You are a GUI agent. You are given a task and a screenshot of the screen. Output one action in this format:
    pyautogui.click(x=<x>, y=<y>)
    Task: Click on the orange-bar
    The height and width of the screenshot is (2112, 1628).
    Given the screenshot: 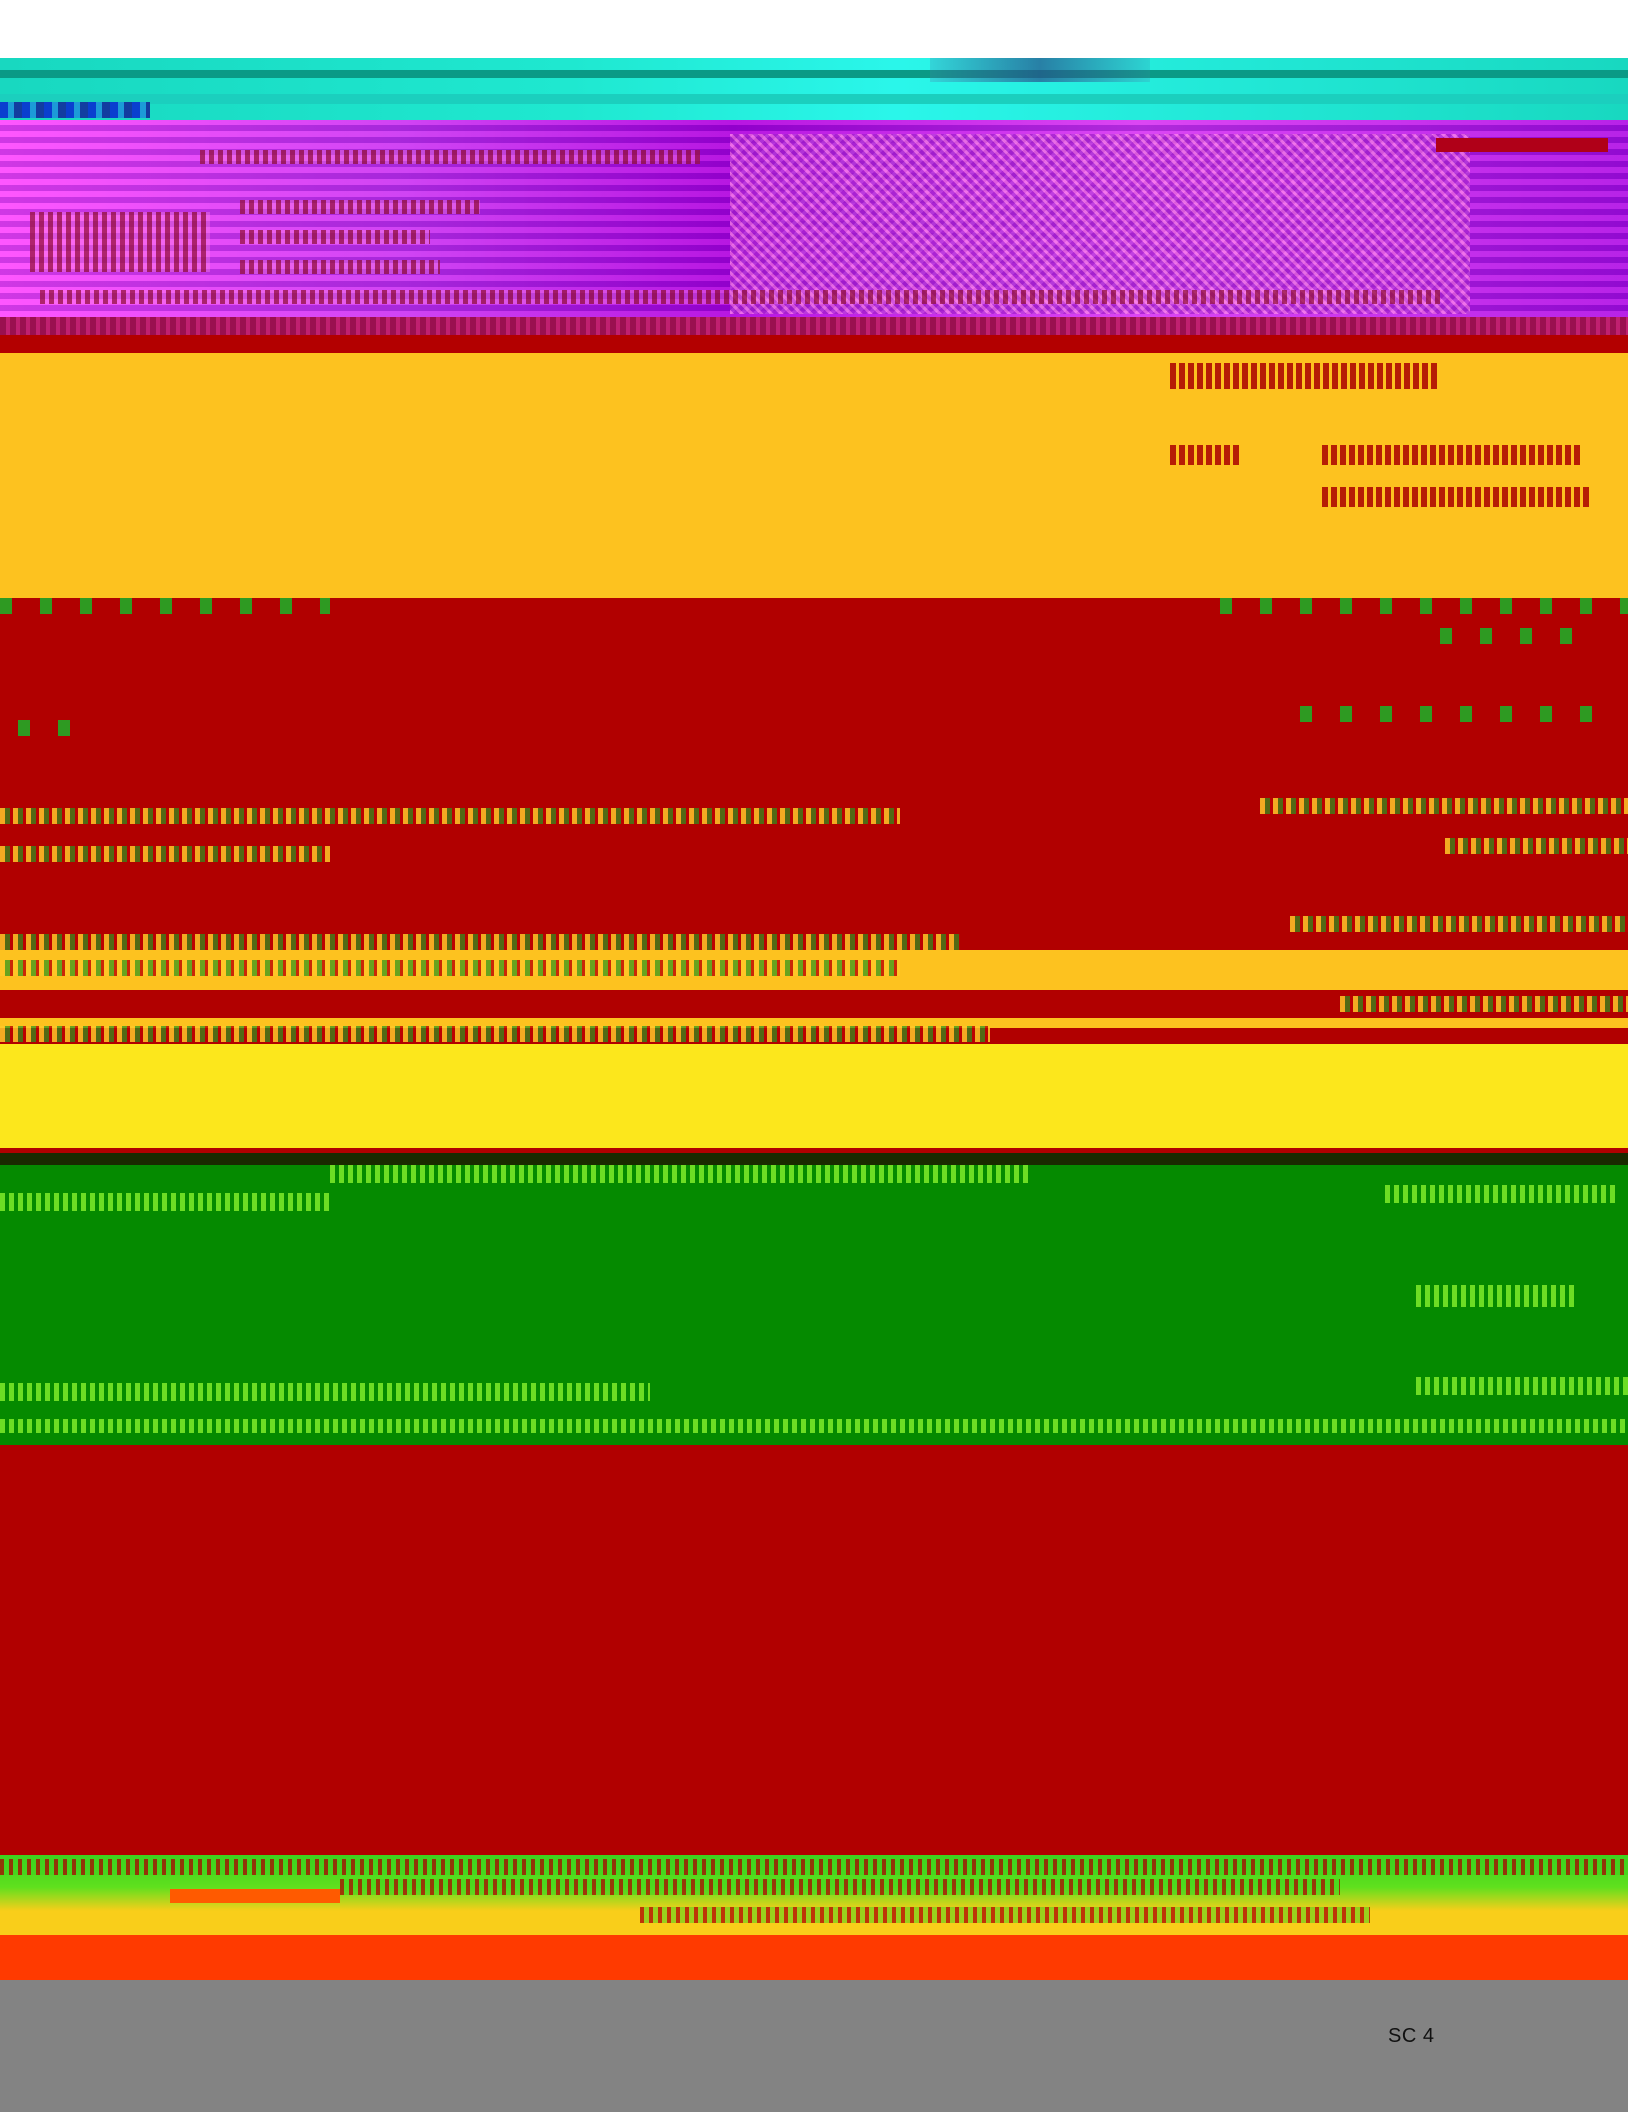 What is the action you would take?
    pyautogui.click(x=814, y=1966)
    